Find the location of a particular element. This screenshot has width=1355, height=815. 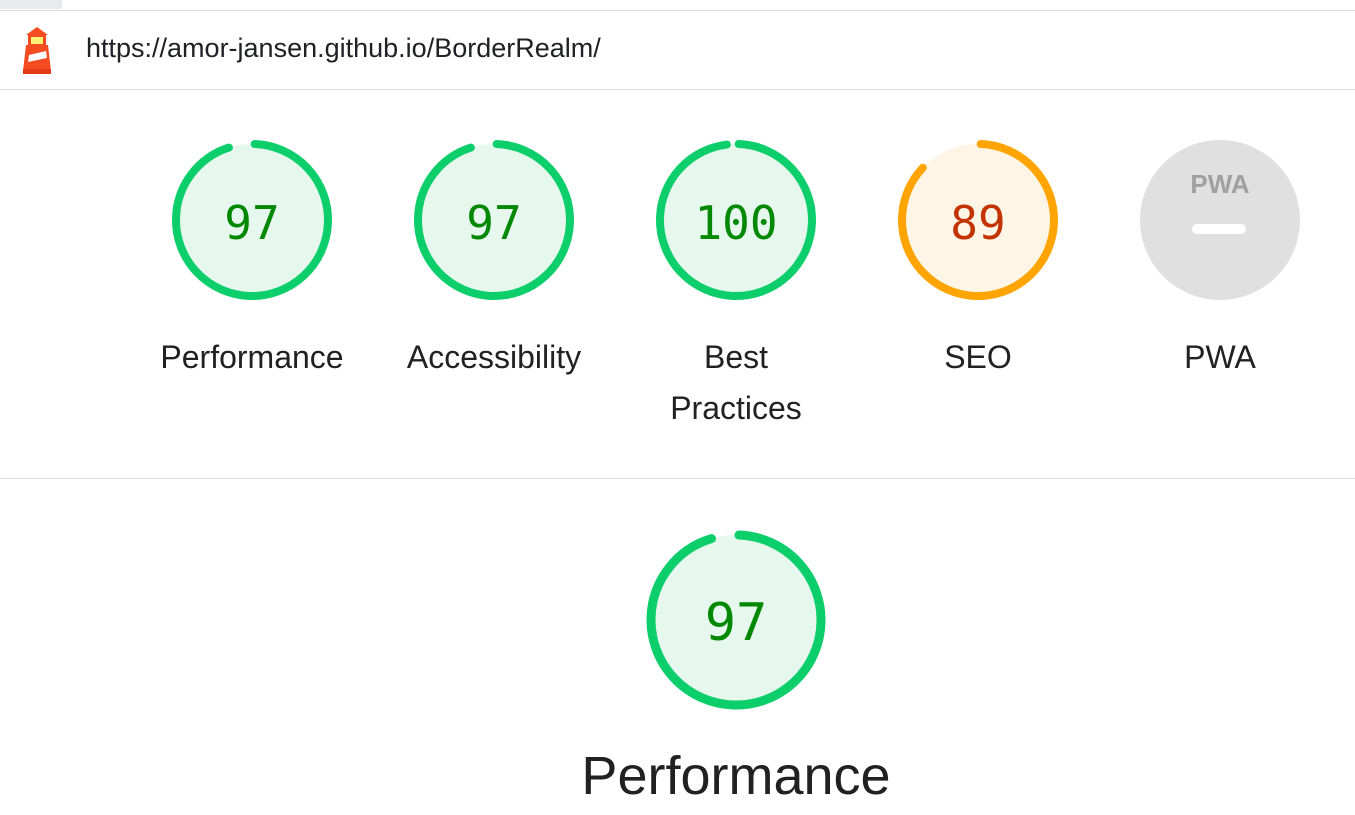

performance-main-gauge-ring: 97 is located at coordinates (736, 620).